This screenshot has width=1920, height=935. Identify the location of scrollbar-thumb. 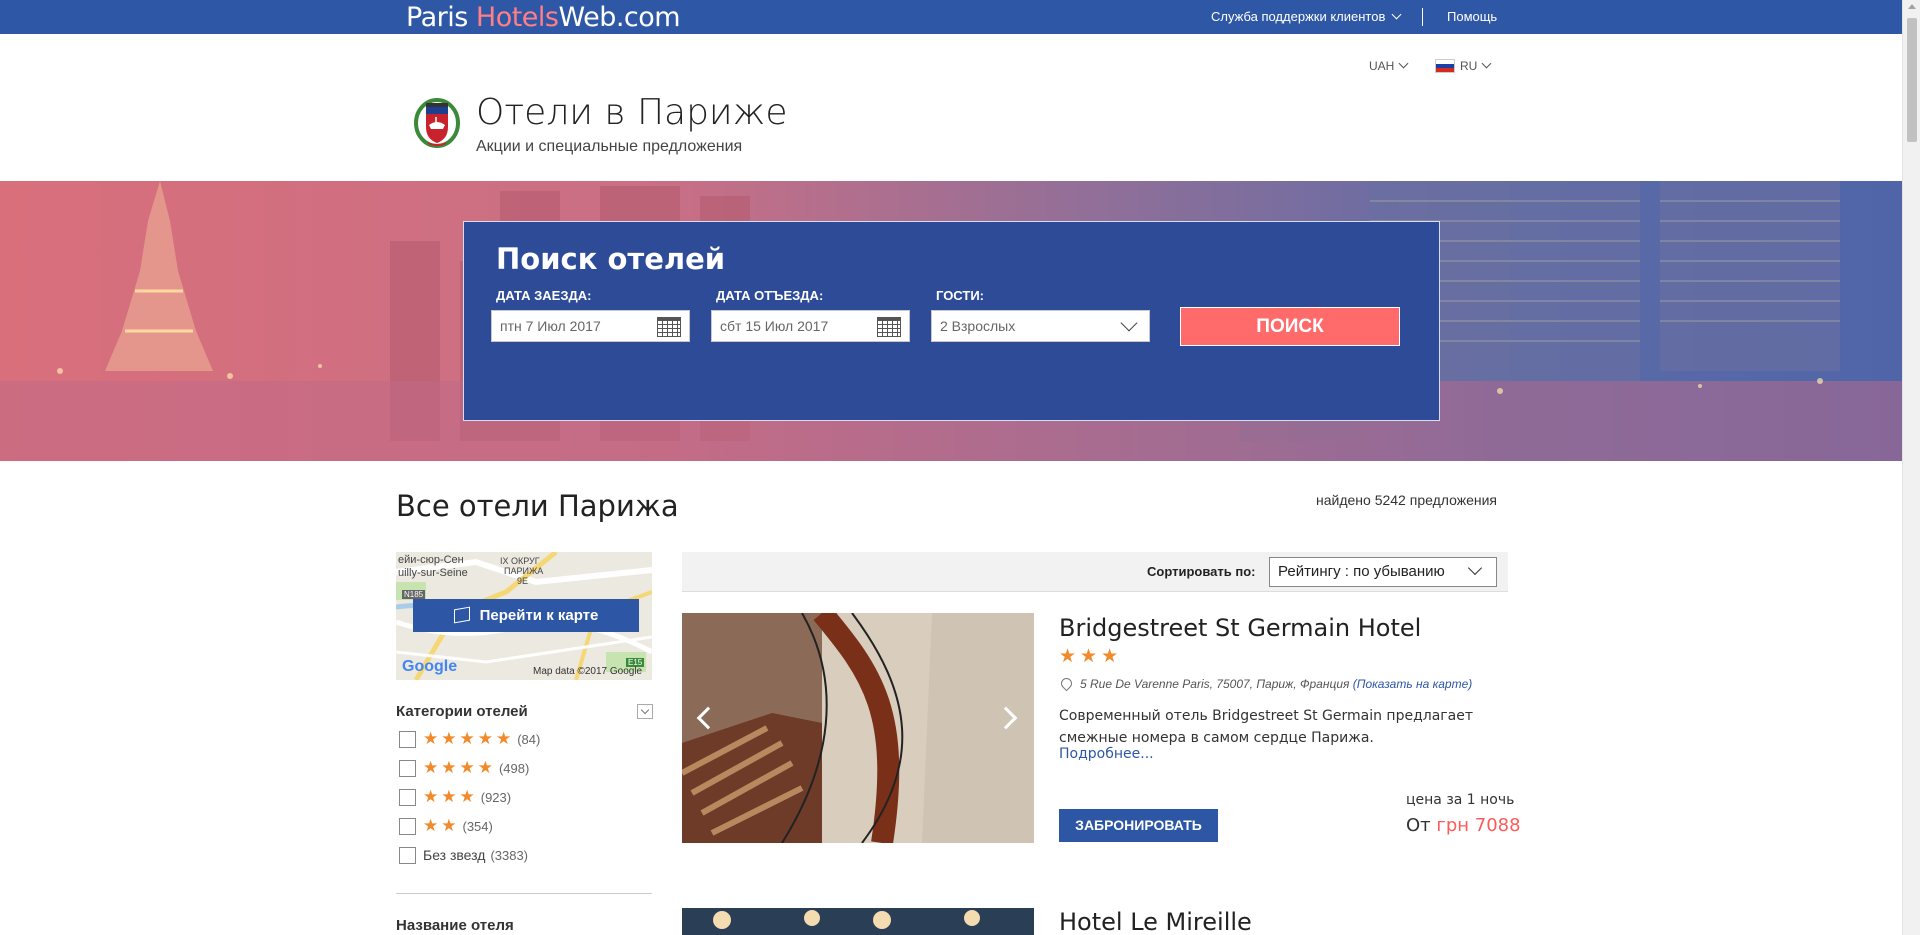
(1912, 80).